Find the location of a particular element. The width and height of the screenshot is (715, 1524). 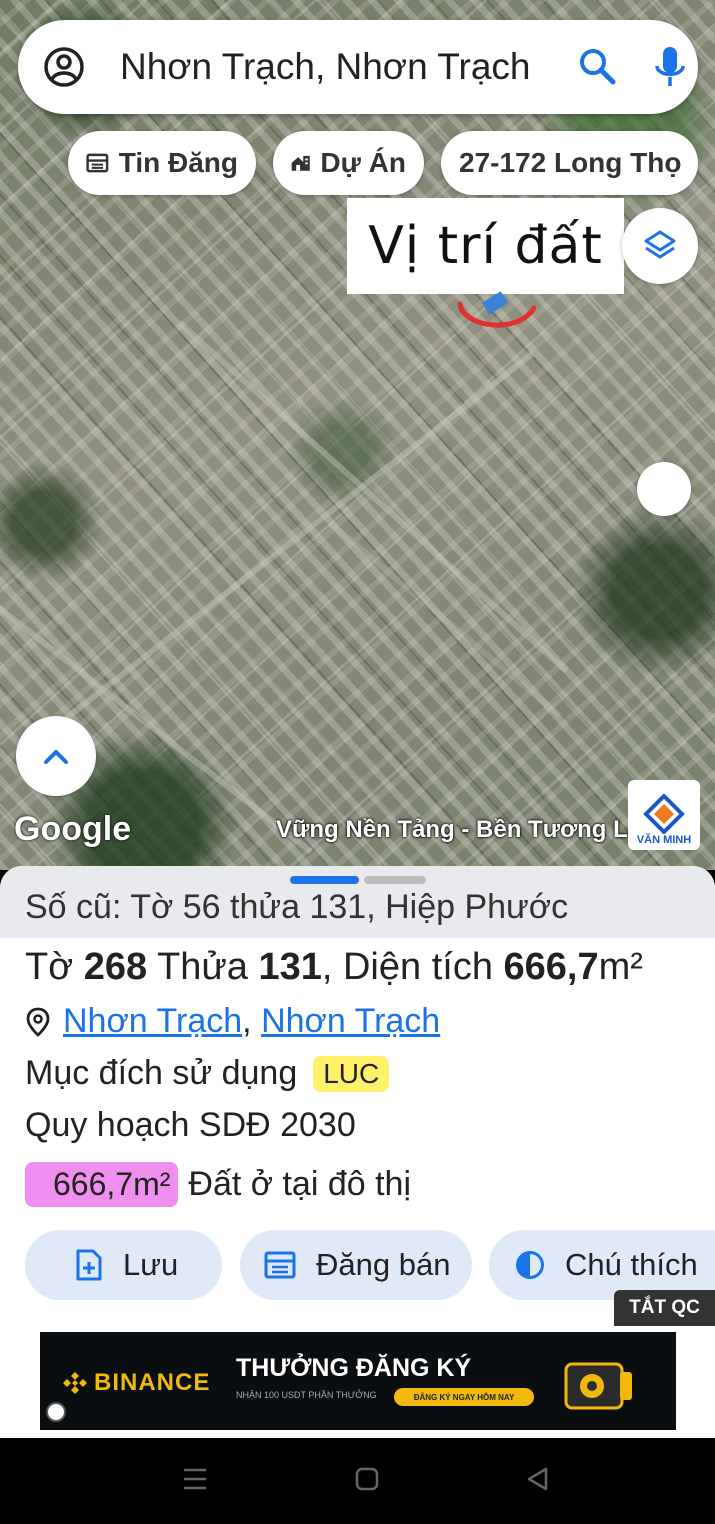

file-add-icon is located at coordinates (89, 1265).